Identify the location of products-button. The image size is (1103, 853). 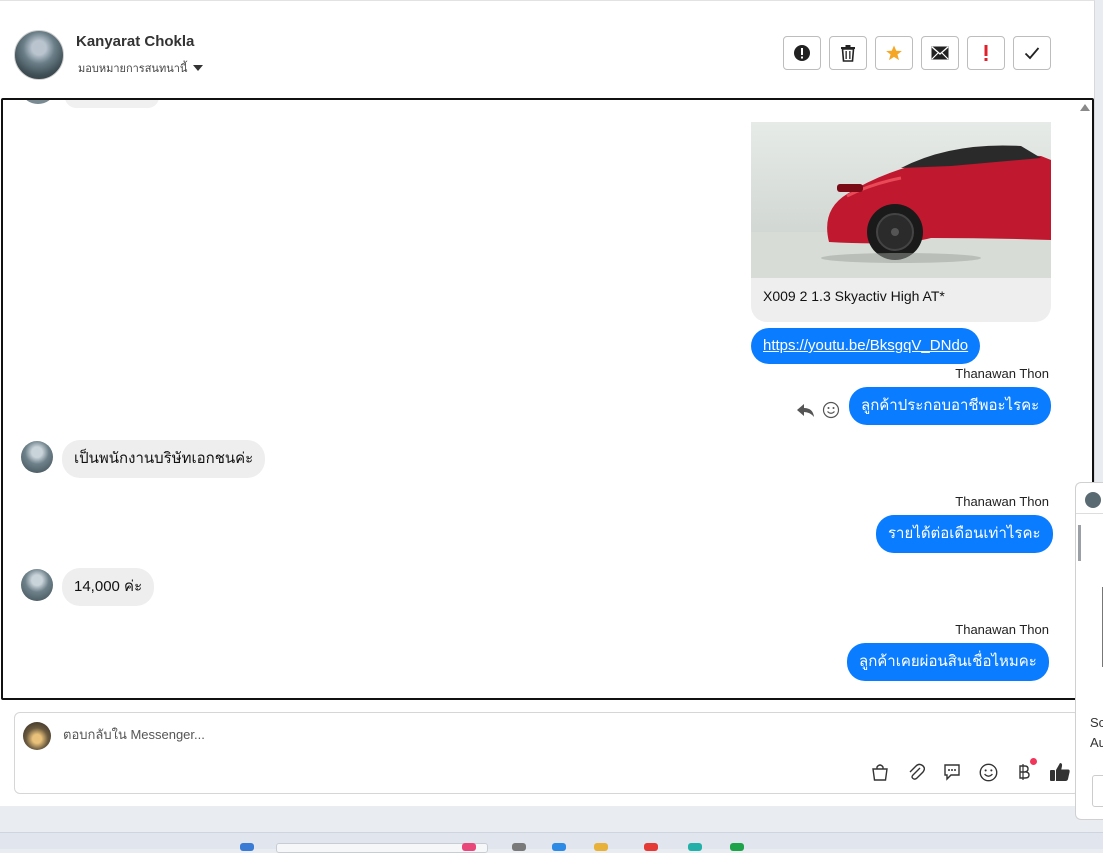
(880, 772).